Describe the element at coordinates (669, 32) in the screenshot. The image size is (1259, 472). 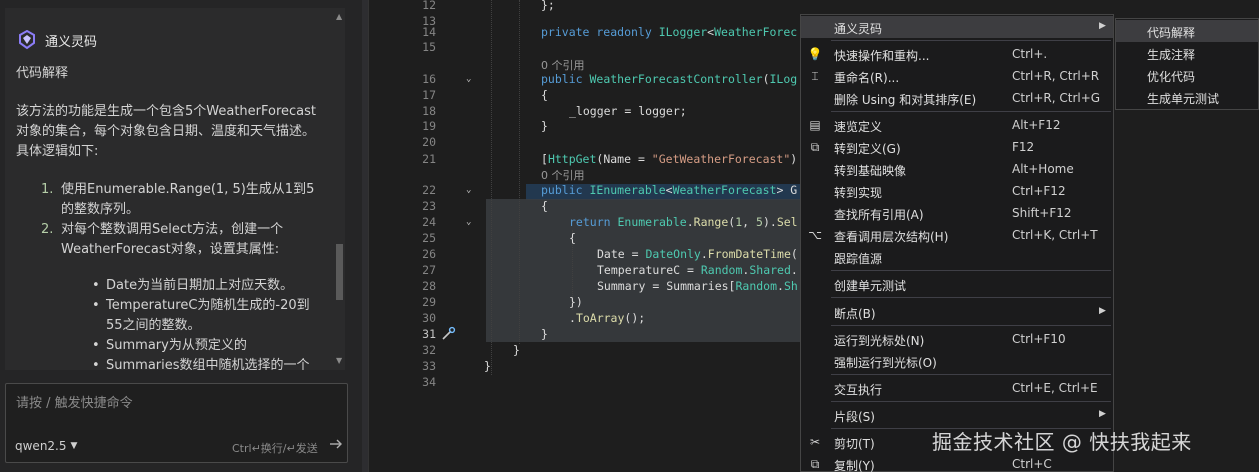
I see `code-line: private readonly ILogger<WeatherForec` at that location.